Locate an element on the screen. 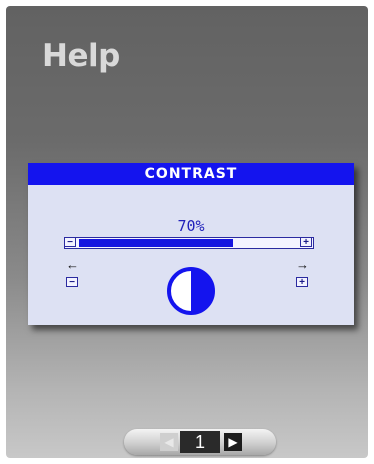 Image resolution: width=374 pixels, height=464 pixels. contrast-value: 70% is located at coordinates (191, 226).